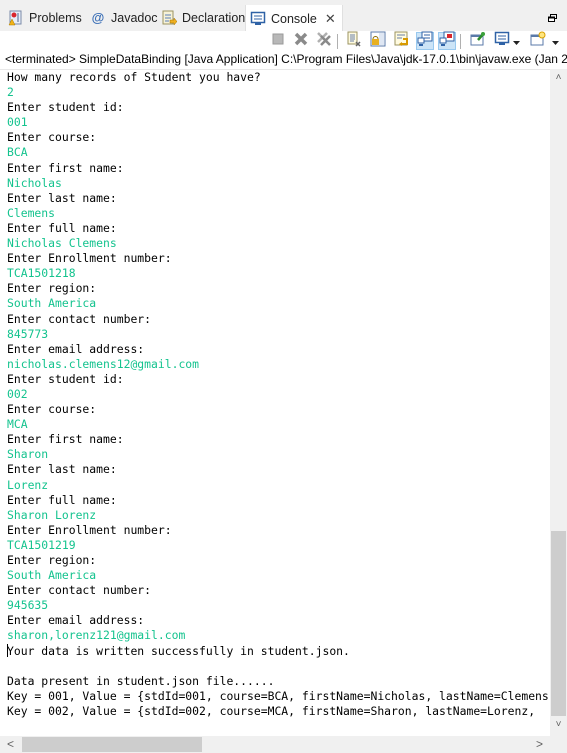 The image size is (567, 753). I want to click on pin-console-button, so click(478, 41).